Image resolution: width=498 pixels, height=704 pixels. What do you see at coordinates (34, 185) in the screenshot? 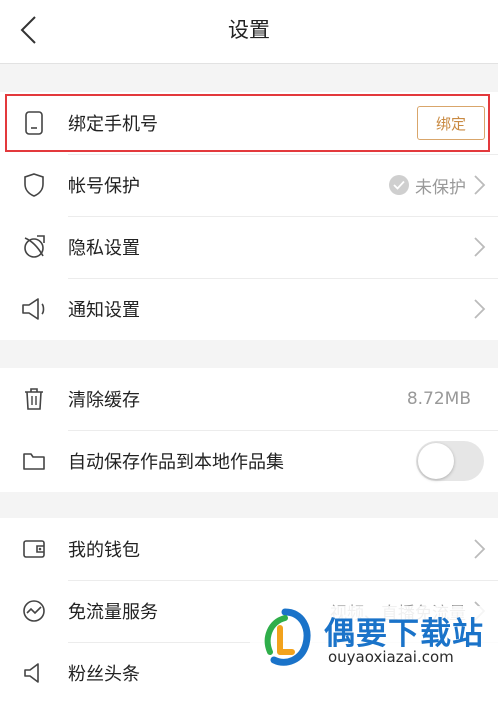
I see `shield-icon` at bounding box center [34, 185].